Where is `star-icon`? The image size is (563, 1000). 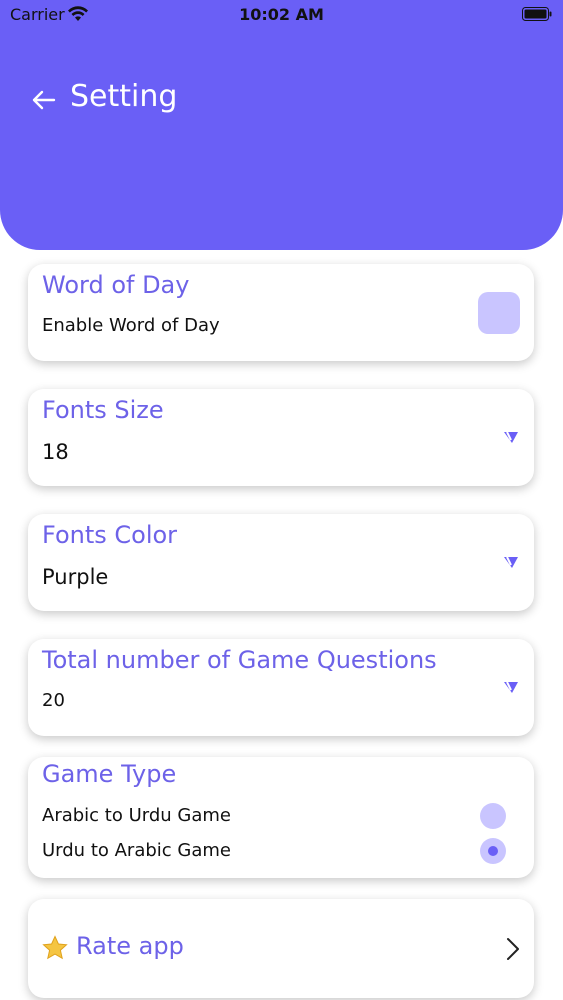 star-icon is located at coordinates (55, 947).